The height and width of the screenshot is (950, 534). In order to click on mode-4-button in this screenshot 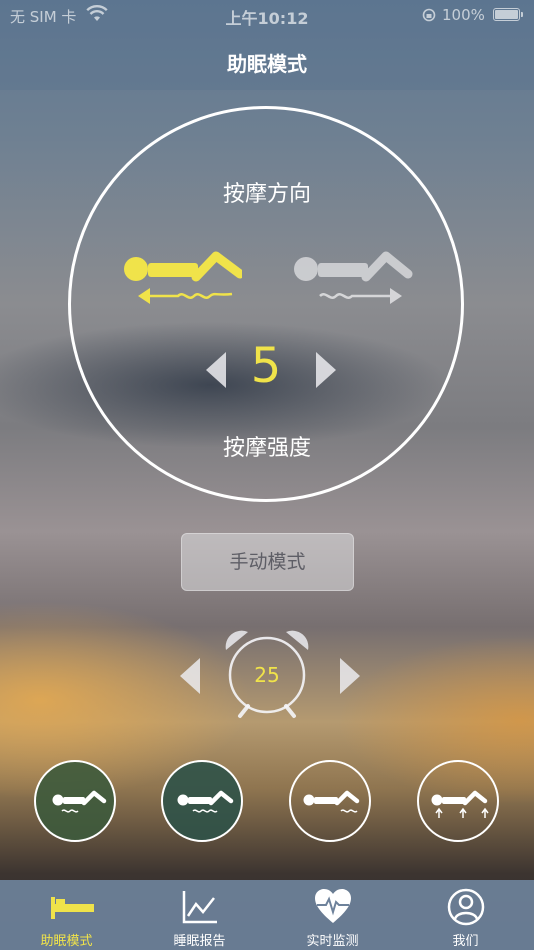, I will do `click(458, 801)`.